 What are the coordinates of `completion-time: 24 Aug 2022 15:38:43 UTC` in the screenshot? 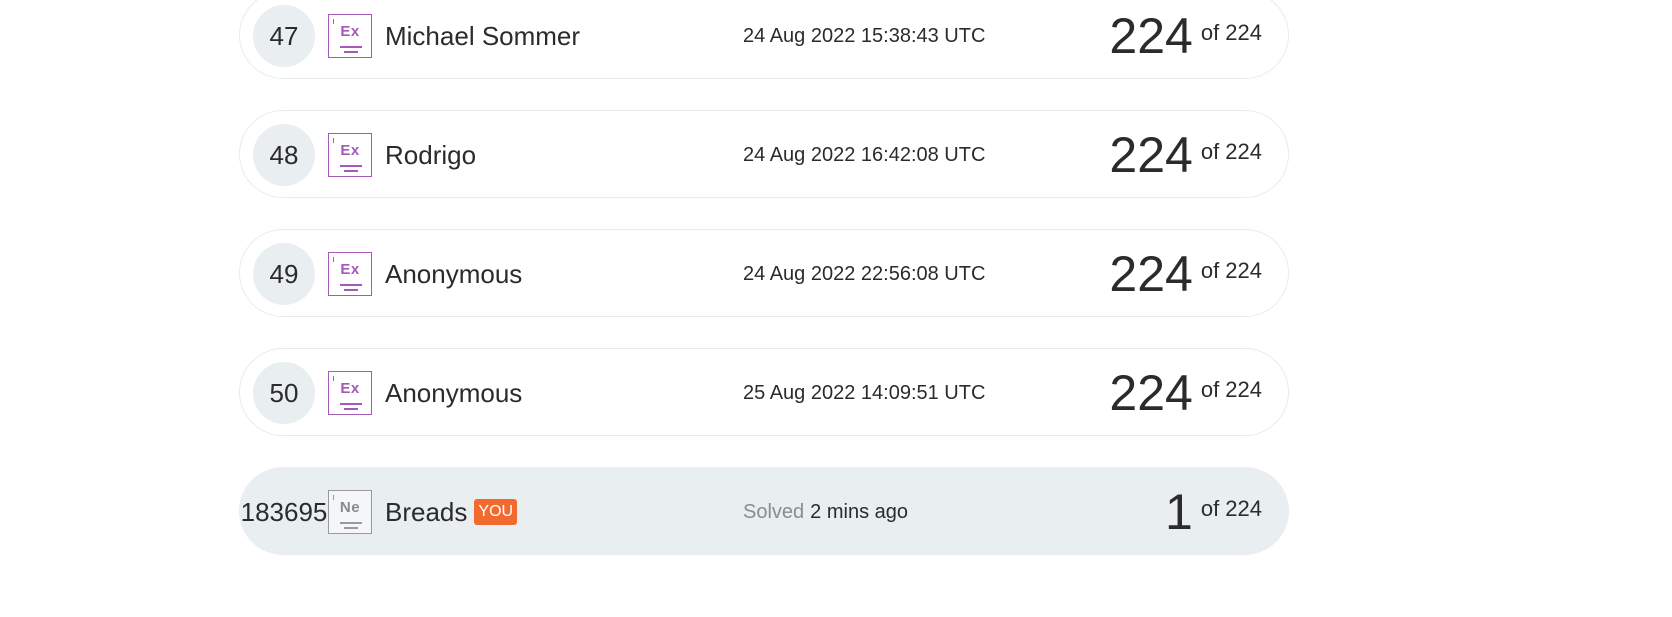 It's located at (864, 35).